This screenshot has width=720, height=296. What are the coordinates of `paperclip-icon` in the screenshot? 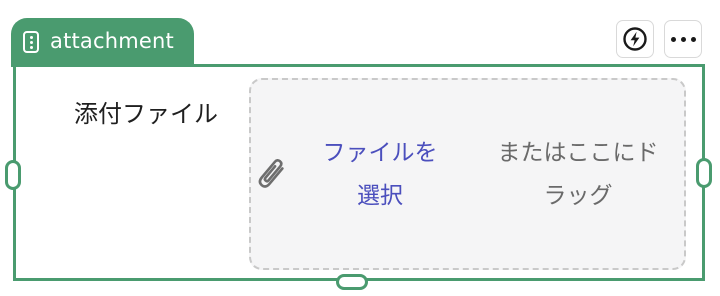 It's located at (271, 173).